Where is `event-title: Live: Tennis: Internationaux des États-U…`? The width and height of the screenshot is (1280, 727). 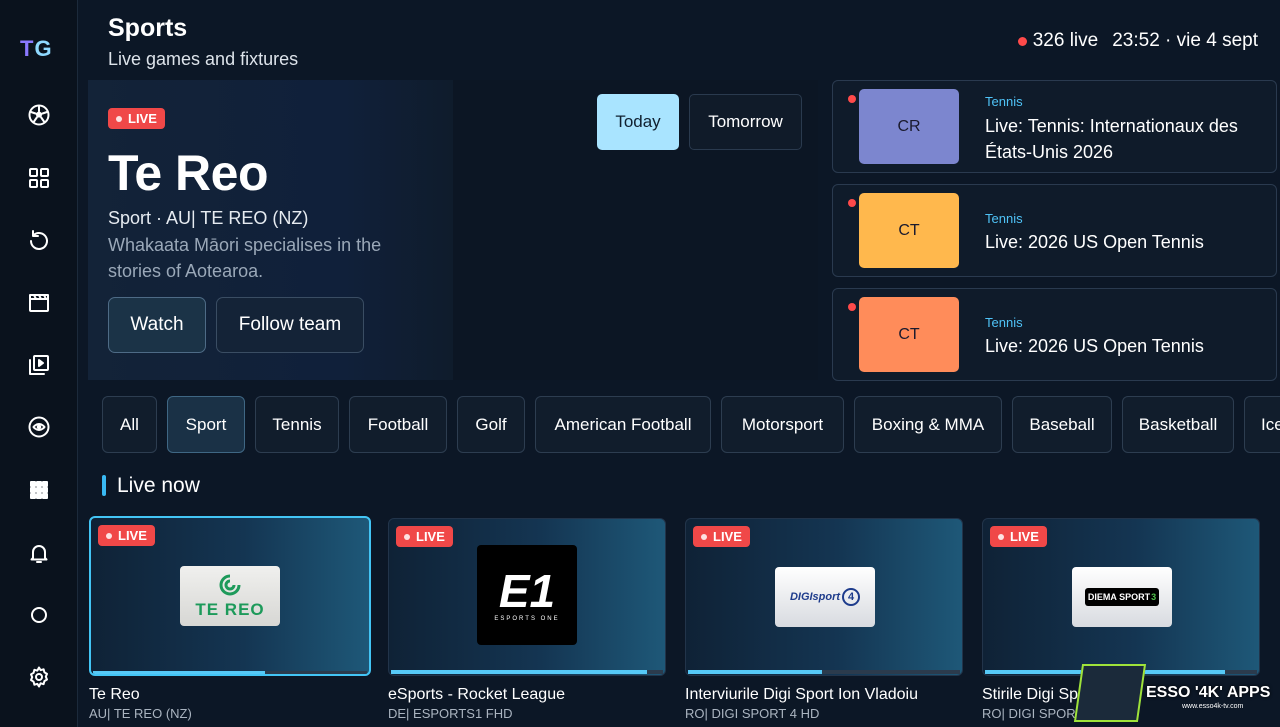 event-title: Live: Tennis: Internationaux des États-U… is located at coordinates (1111, 139).